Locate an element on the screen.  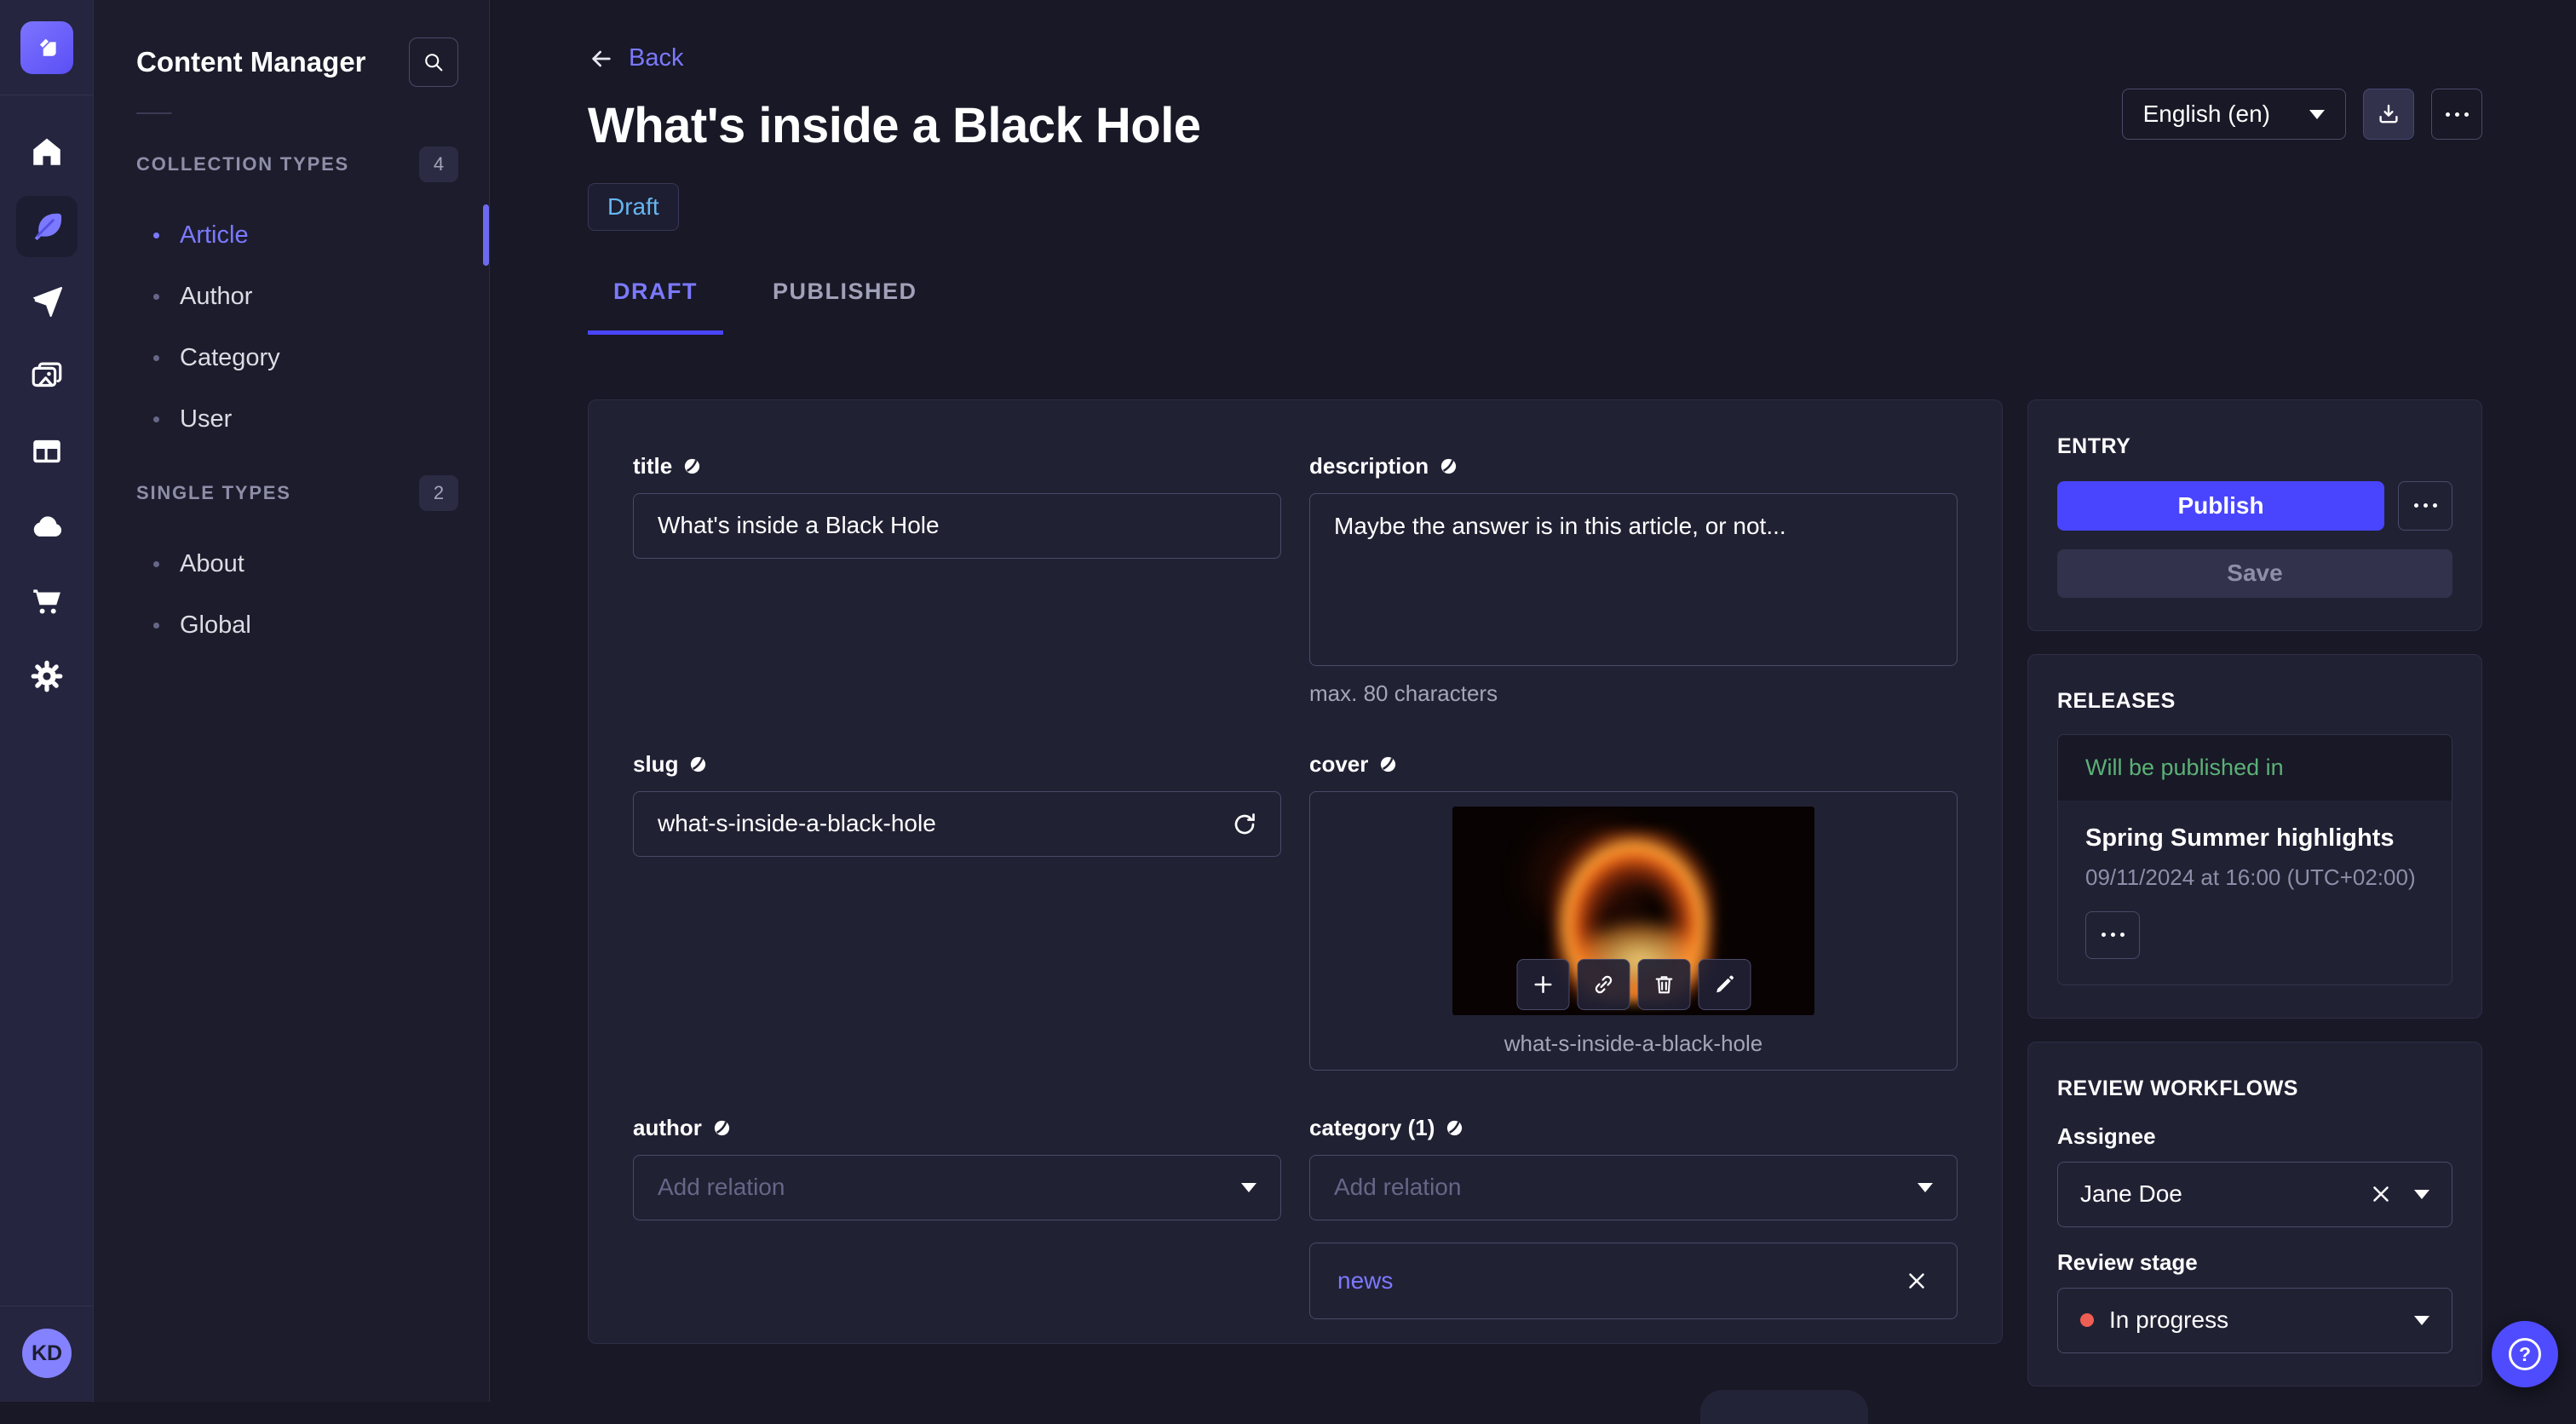
arrow-left-icon is located at coordinates (602, 58).